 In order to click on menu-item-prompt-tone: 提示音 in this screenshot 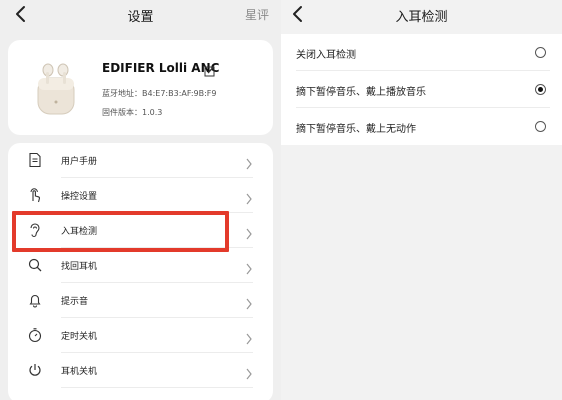, I will do `click(140, 300)`.